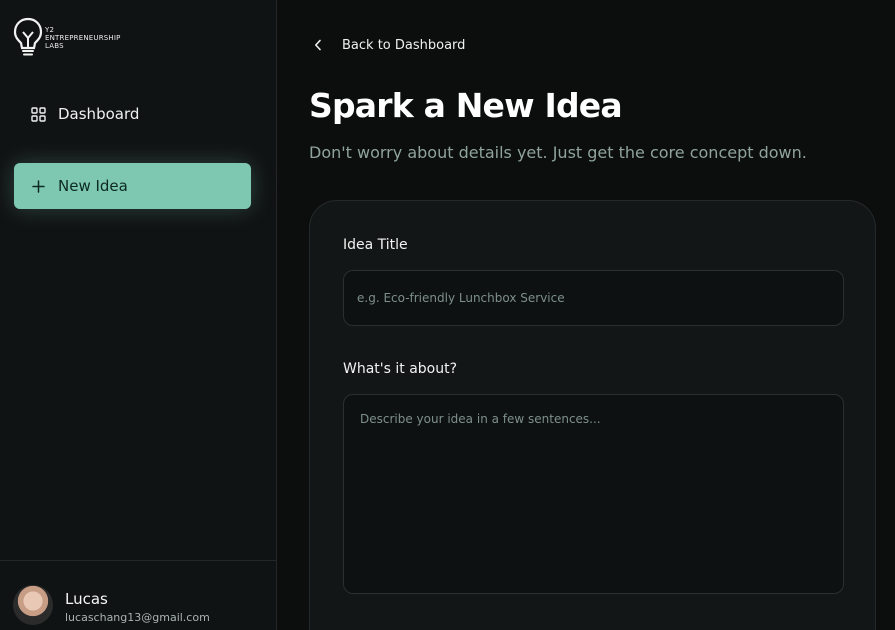  I want to click on idea-about-label: What's it about?, so click(400, 369).